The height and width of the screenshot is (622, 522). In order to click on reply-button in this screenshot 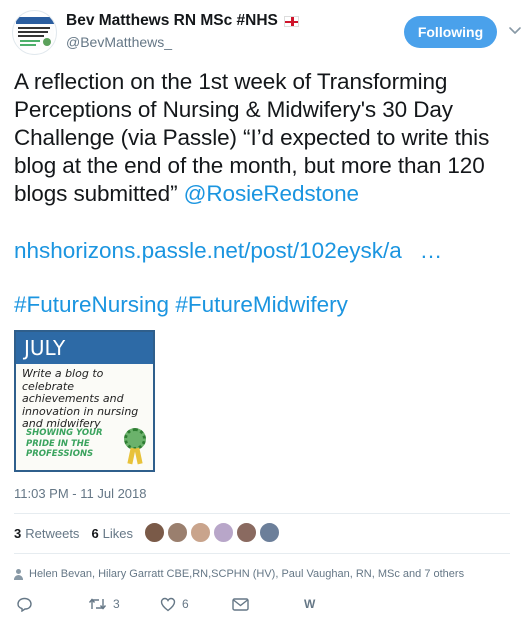, I will do `click(24, 604)`.